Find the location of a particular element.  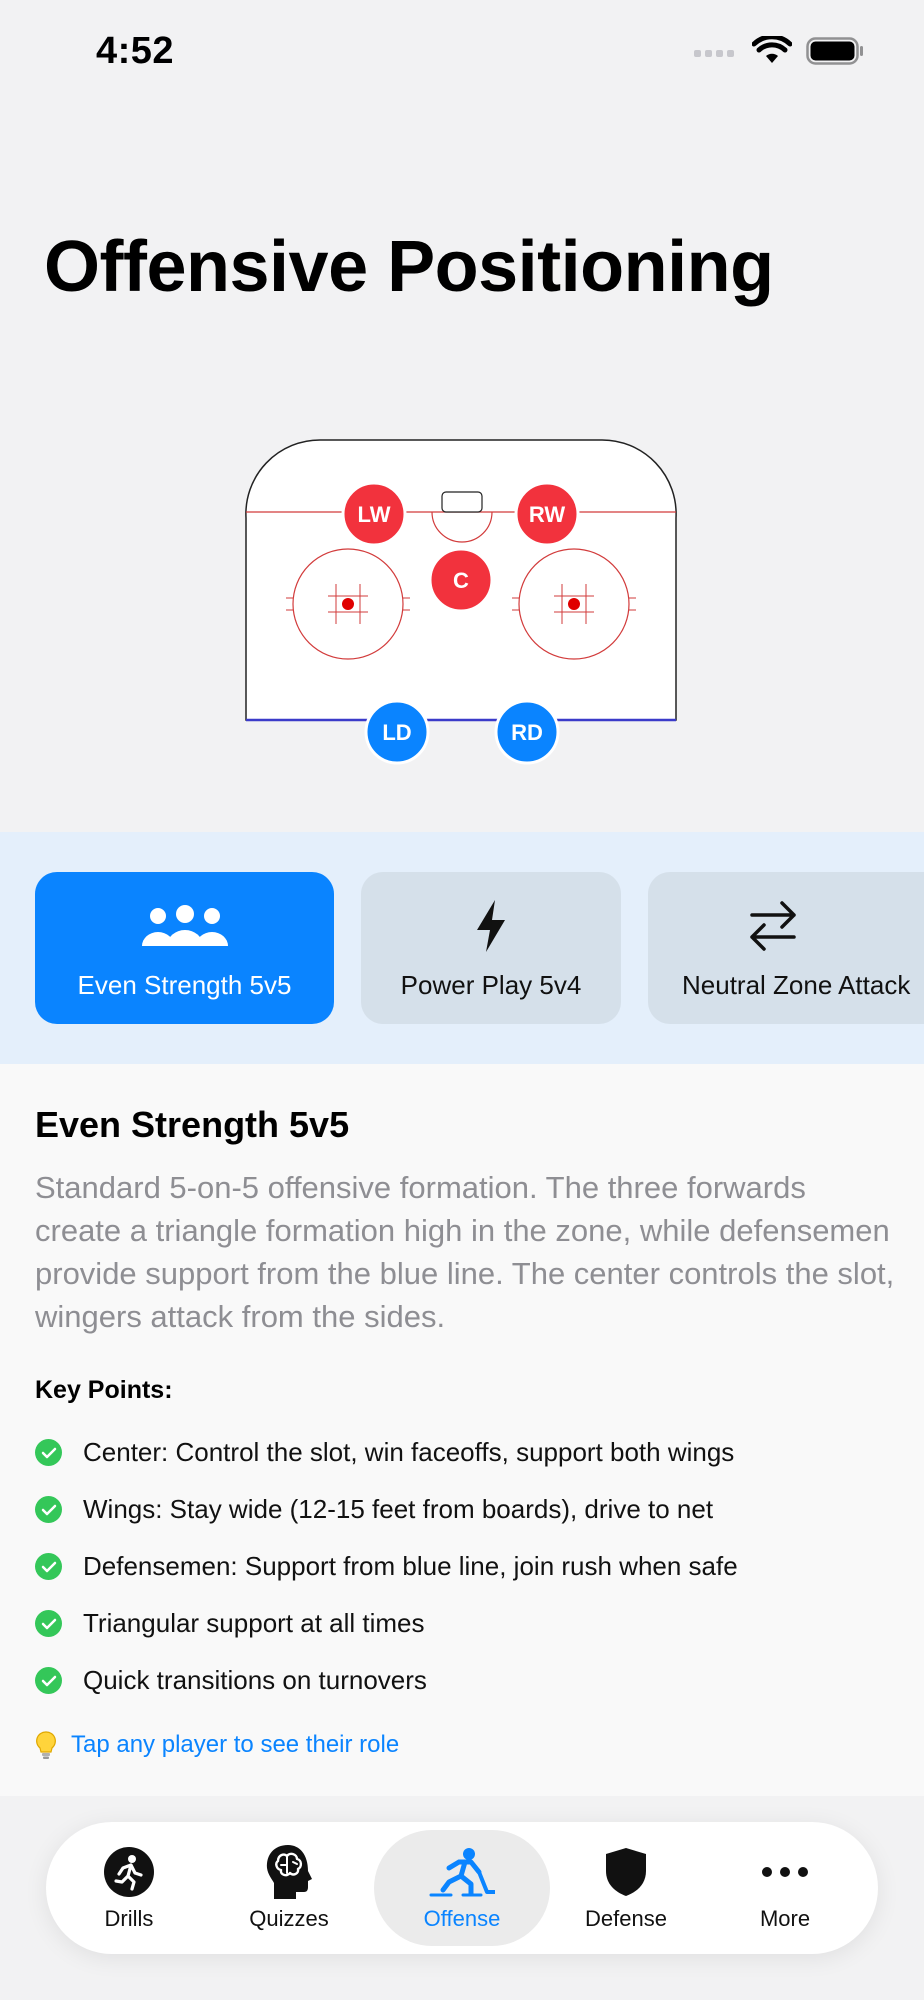

tab-defense: Defense is located at coordinates (626, 1888).